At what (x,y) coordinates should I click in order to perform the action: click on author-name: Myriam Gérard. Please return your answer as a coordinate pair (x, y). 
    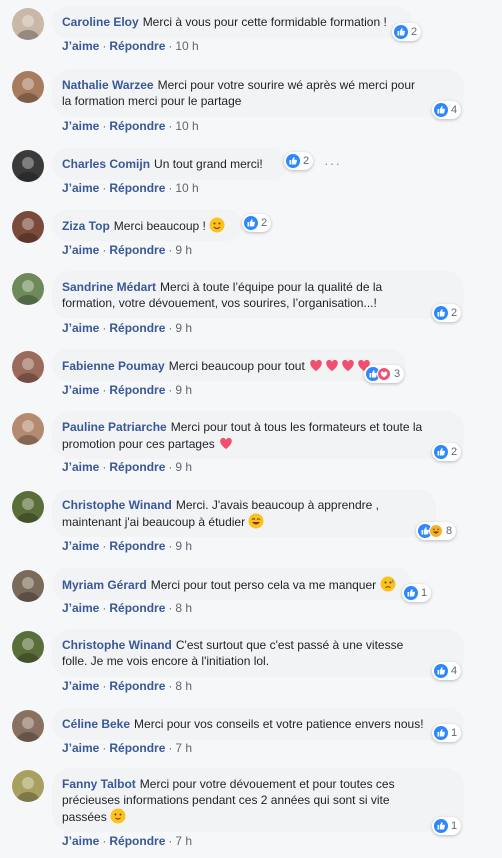
    Looking at the image, I should click on (104, 585).